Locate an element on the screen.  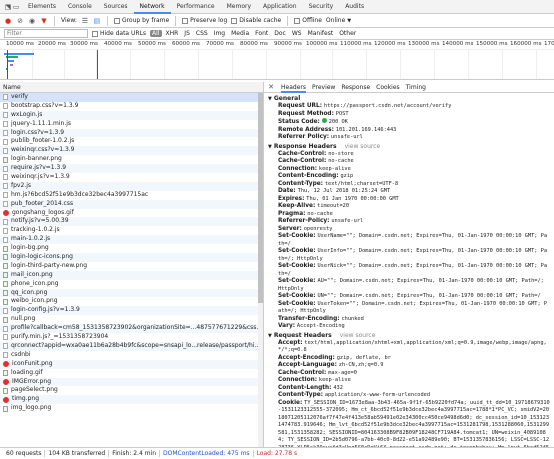
filter-icon: ▼ is located at coordinates (44, 21).